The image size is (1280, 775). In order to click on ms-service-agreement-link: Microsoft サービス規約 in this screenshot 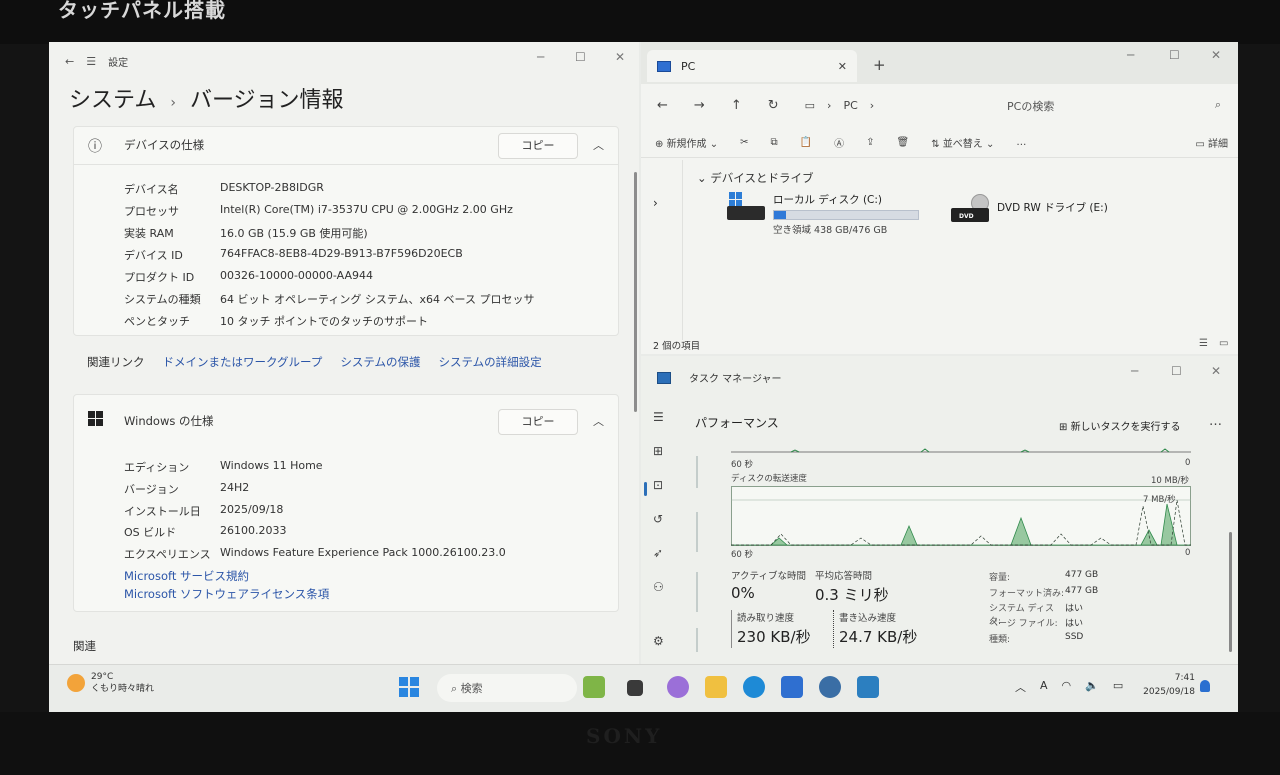, I will do `click(186, 576)`.